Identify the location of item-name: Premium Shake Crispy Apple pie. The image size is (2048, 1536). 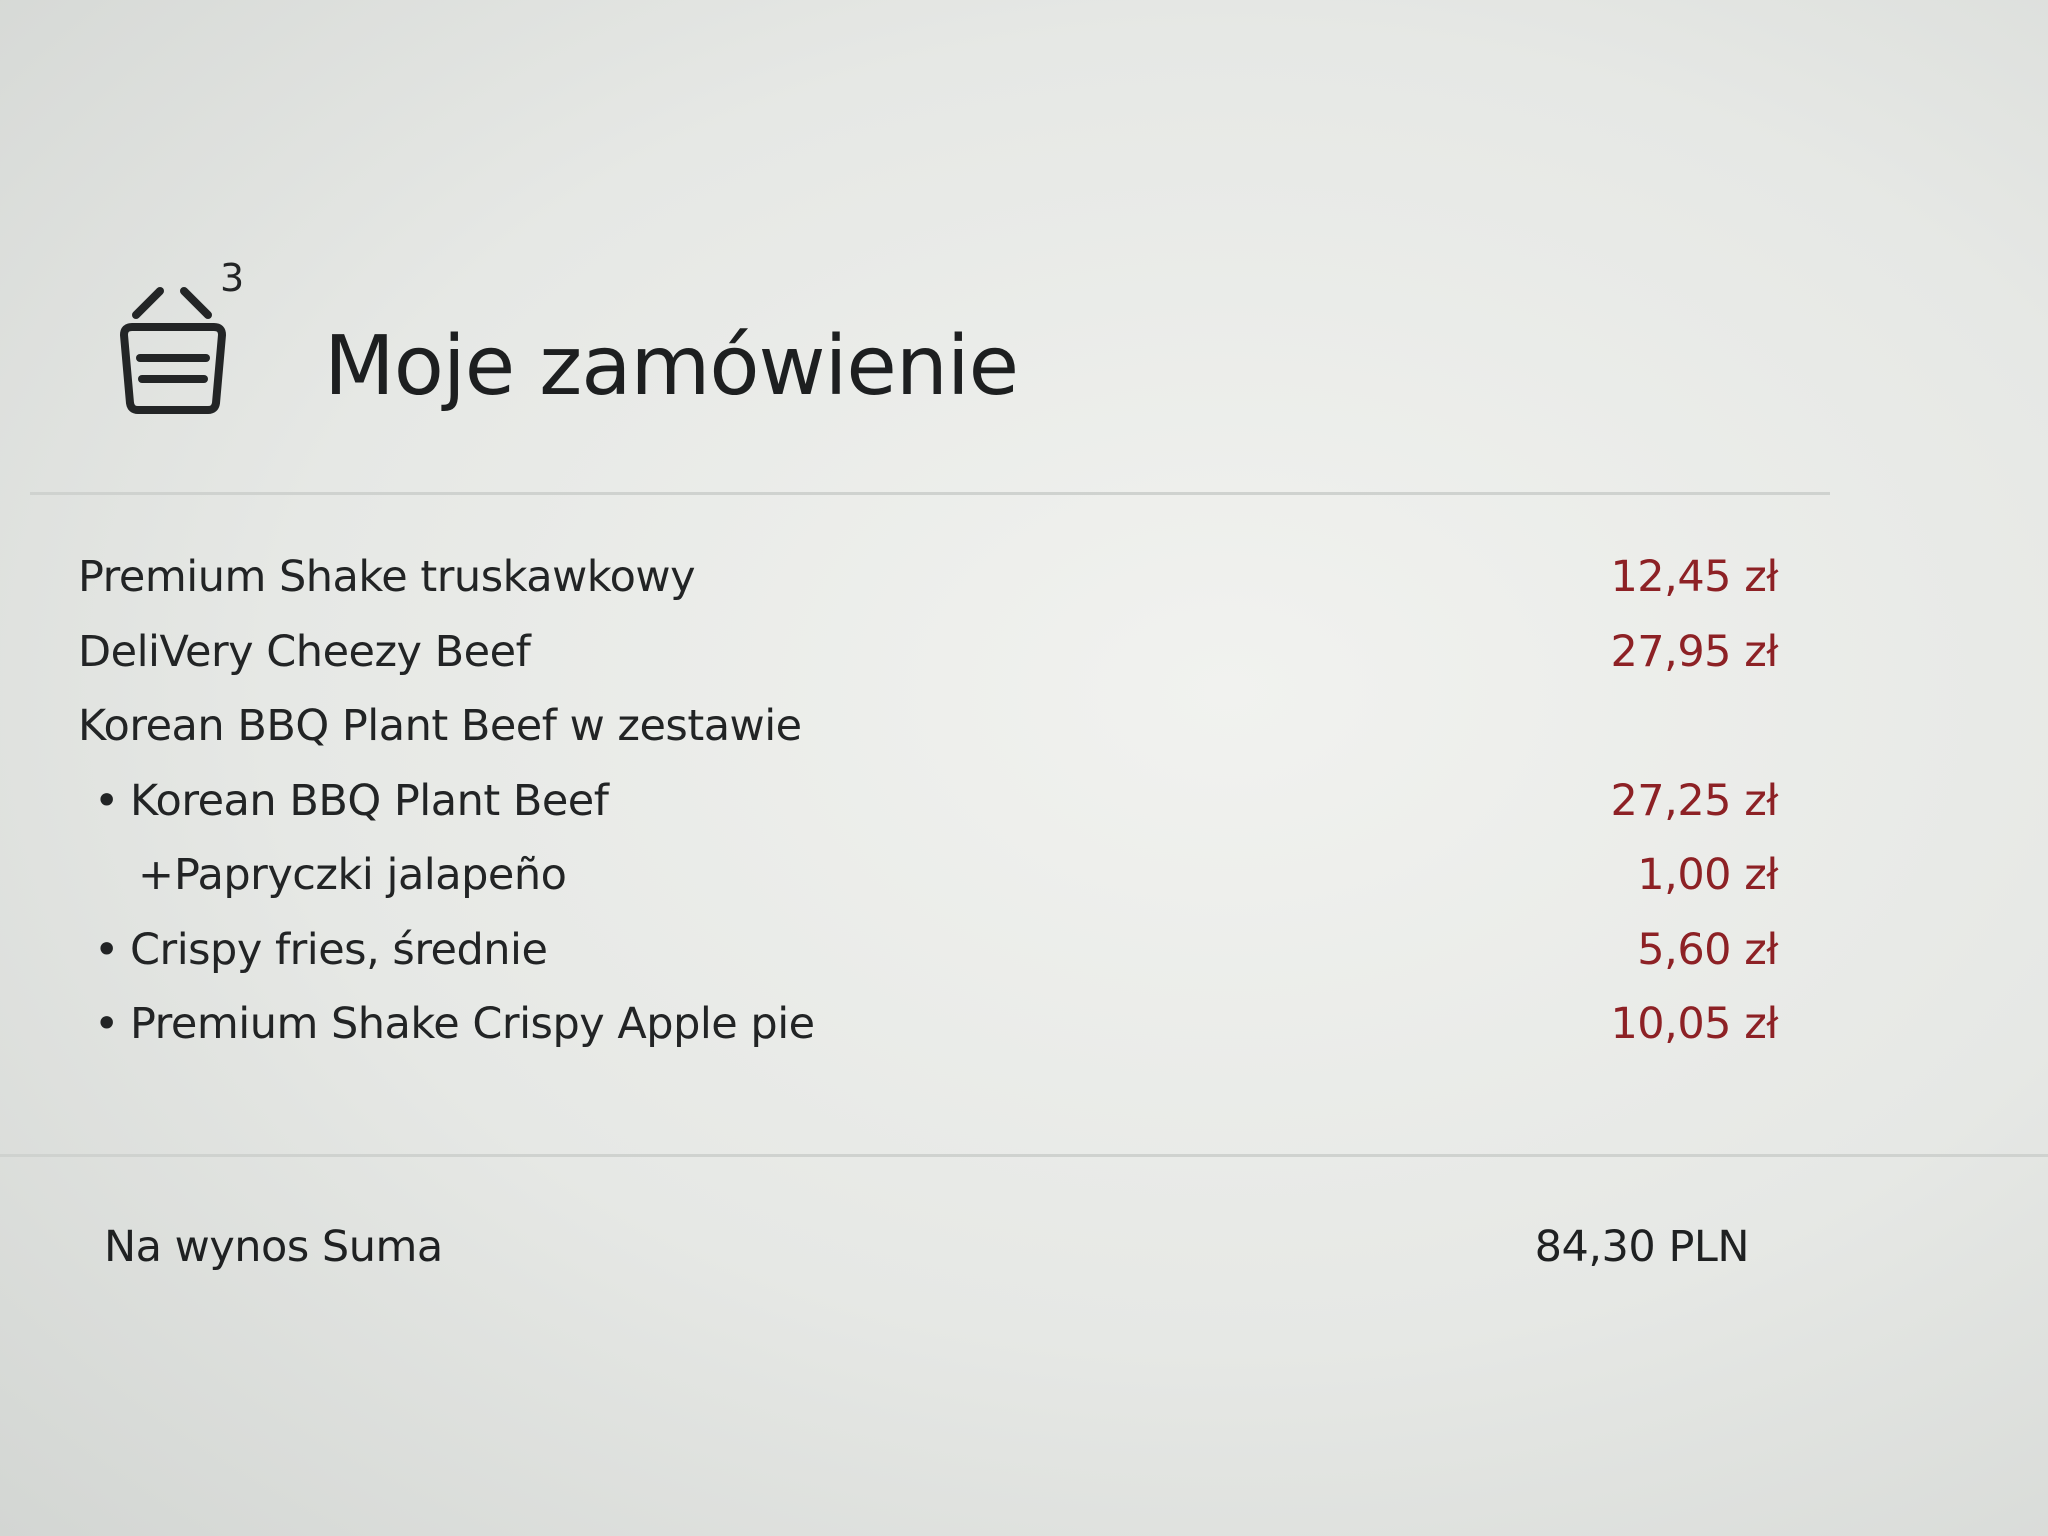
(472, 1024).